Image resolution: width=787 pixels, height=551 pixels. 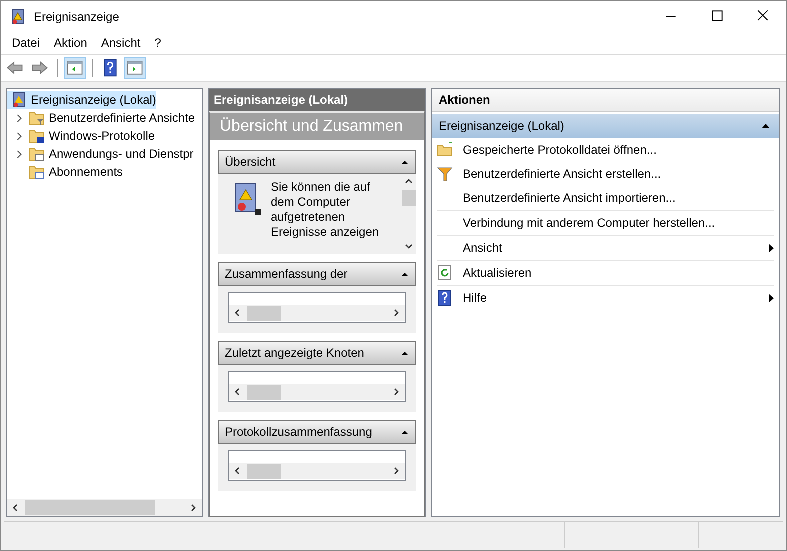 What do you see at coordinates (605, 100) in the screenshot?
I see `pane-header: Aktionen` at bounding box center [605, 100].